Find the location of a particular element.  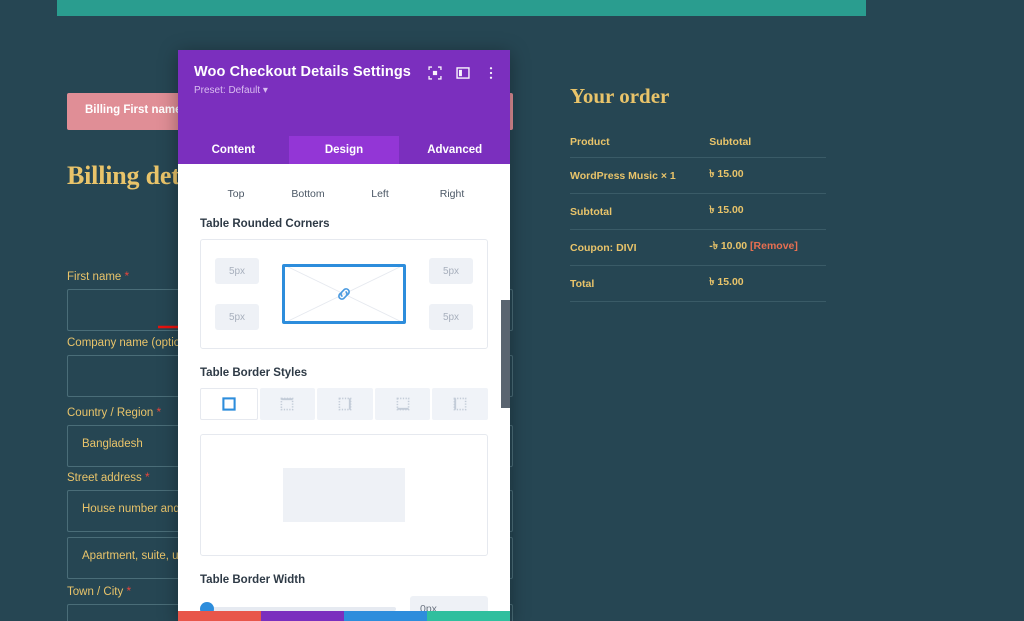

border-style-right is located at coordinates (345, 404).